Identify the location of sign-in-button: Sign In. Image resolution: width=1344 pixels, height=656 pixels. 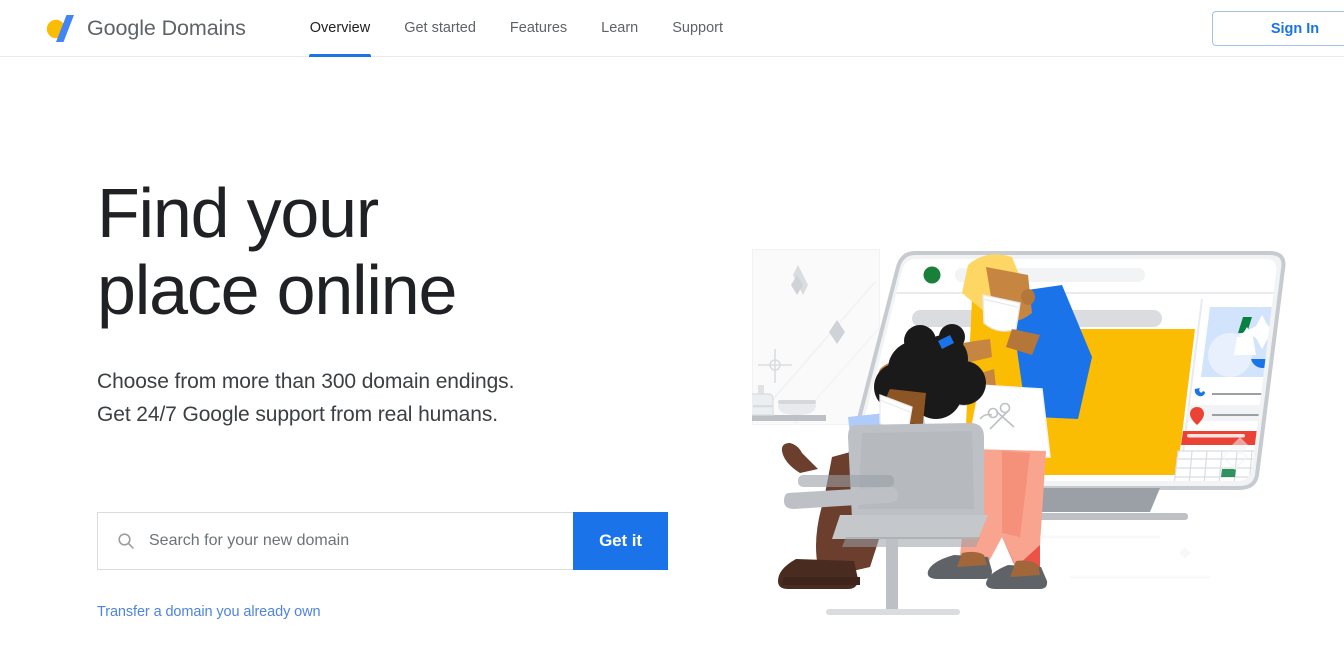
(1278, 28).